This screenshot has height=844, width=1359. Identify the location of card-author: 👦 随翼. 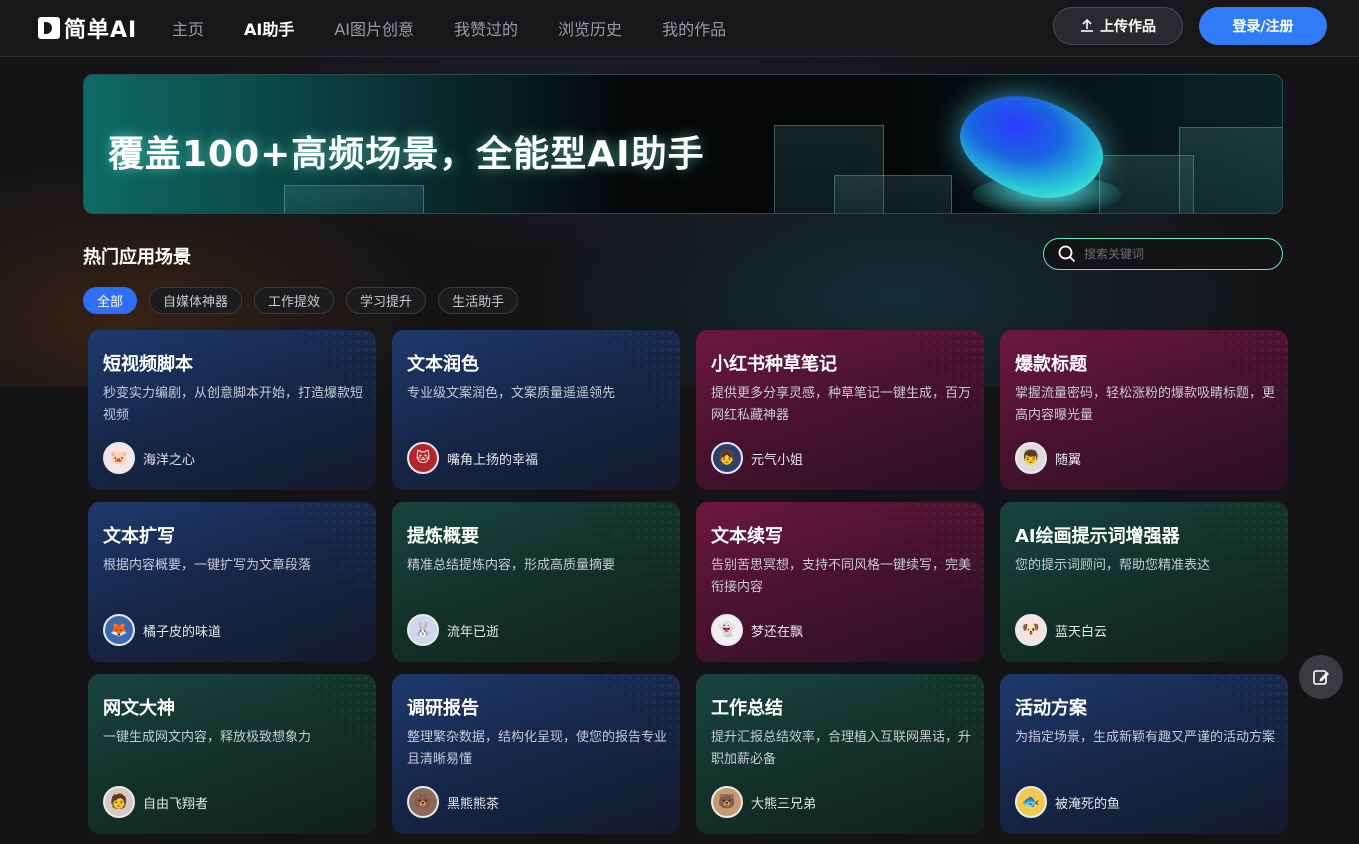
(1048, 458).